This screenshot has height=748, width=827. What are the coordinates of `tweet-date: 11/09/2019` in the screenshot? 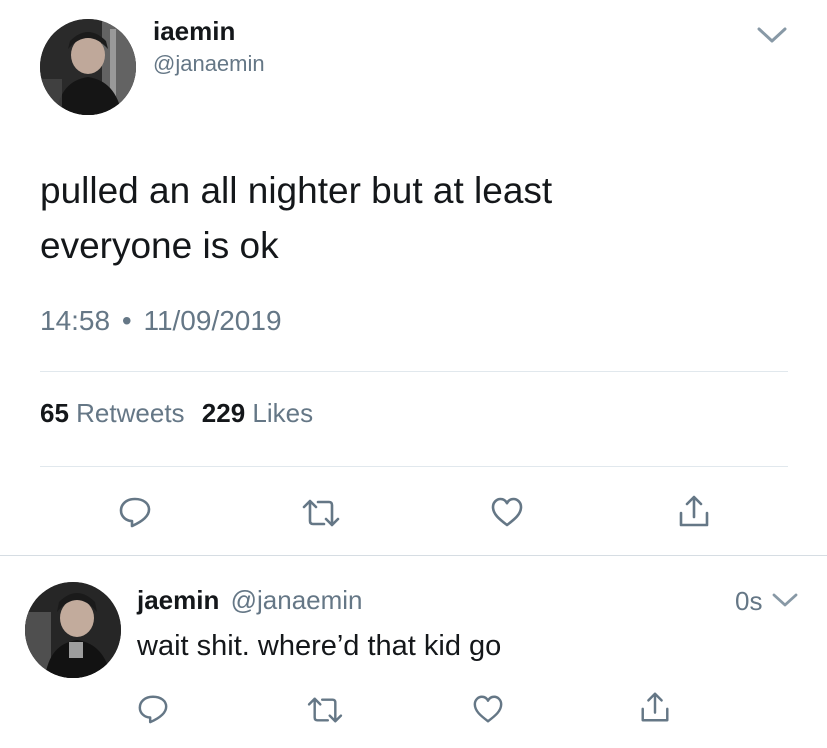 It's located at (212, 320).